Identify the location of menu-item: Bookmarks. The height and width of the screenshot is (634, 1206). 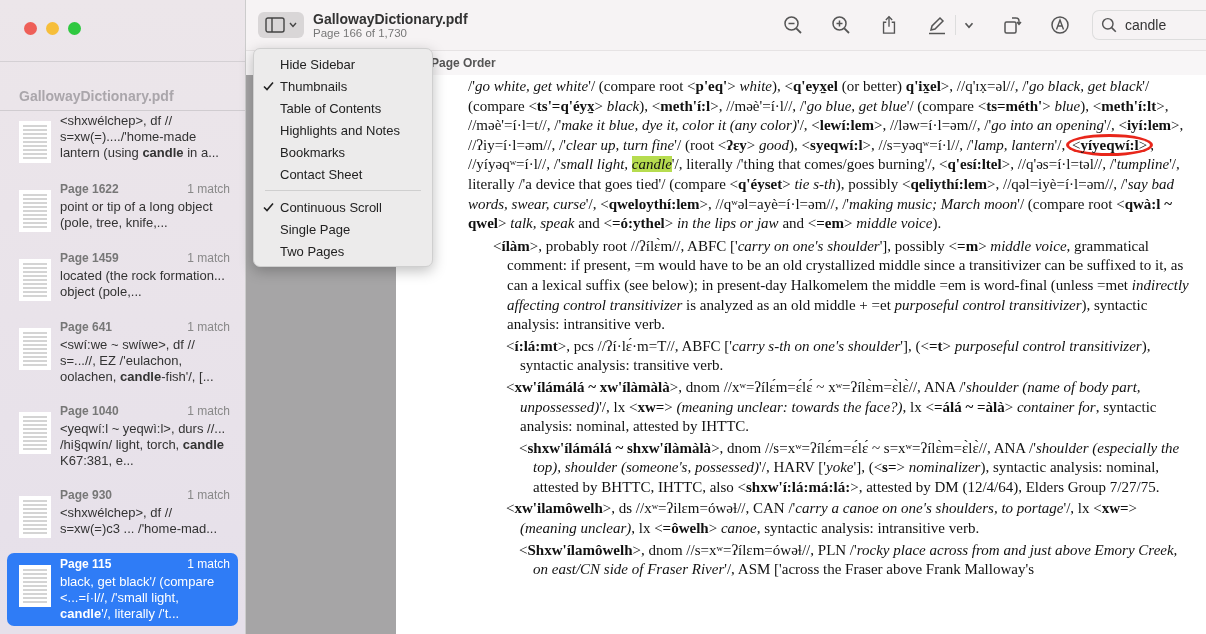
(343, 152).